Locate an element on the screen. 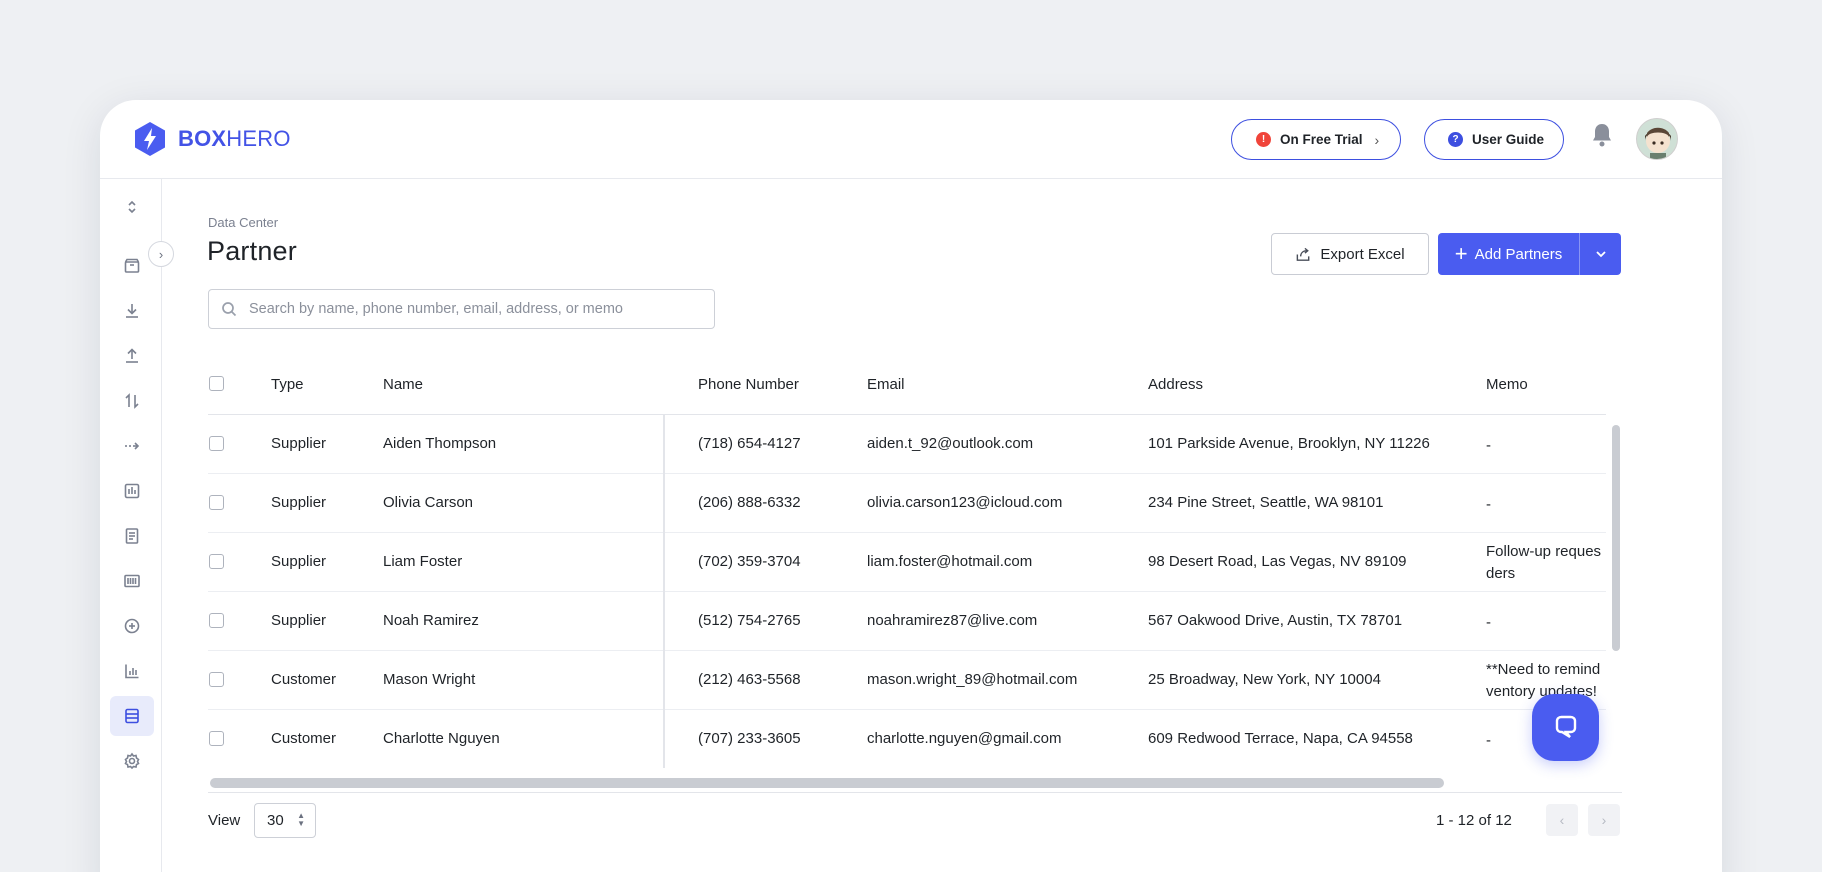  column-address: Address is located at coordinates (1175, 384).